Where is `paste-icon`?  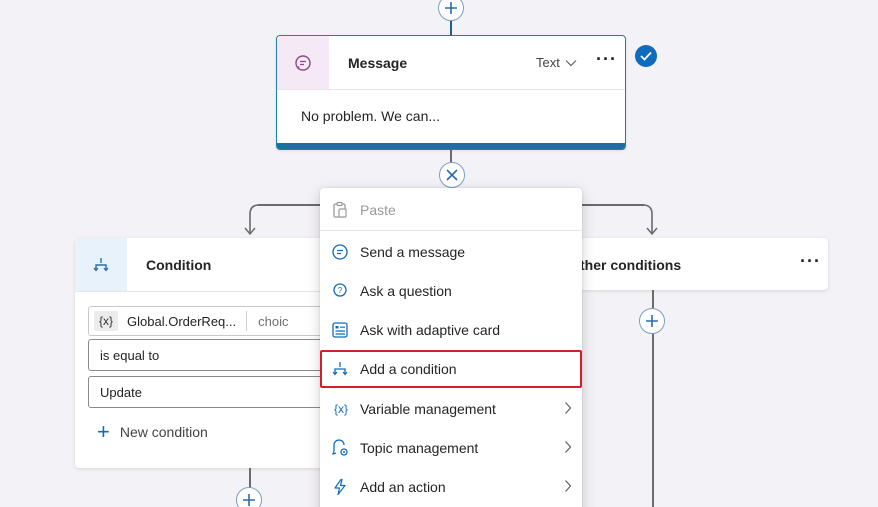 paste-icon is located at coordinates (340, 210).